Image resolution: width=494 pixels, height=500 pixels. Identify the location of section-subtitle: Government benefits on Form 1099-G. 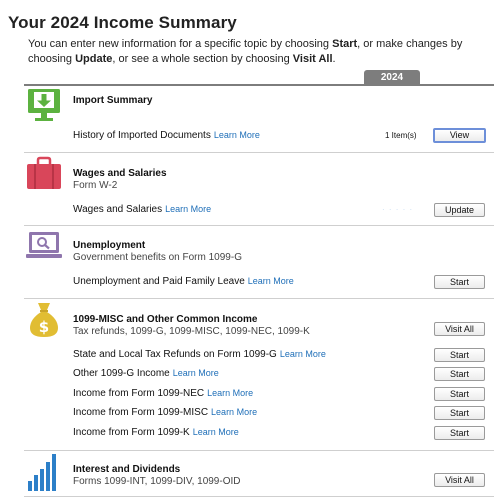
(157, 257).